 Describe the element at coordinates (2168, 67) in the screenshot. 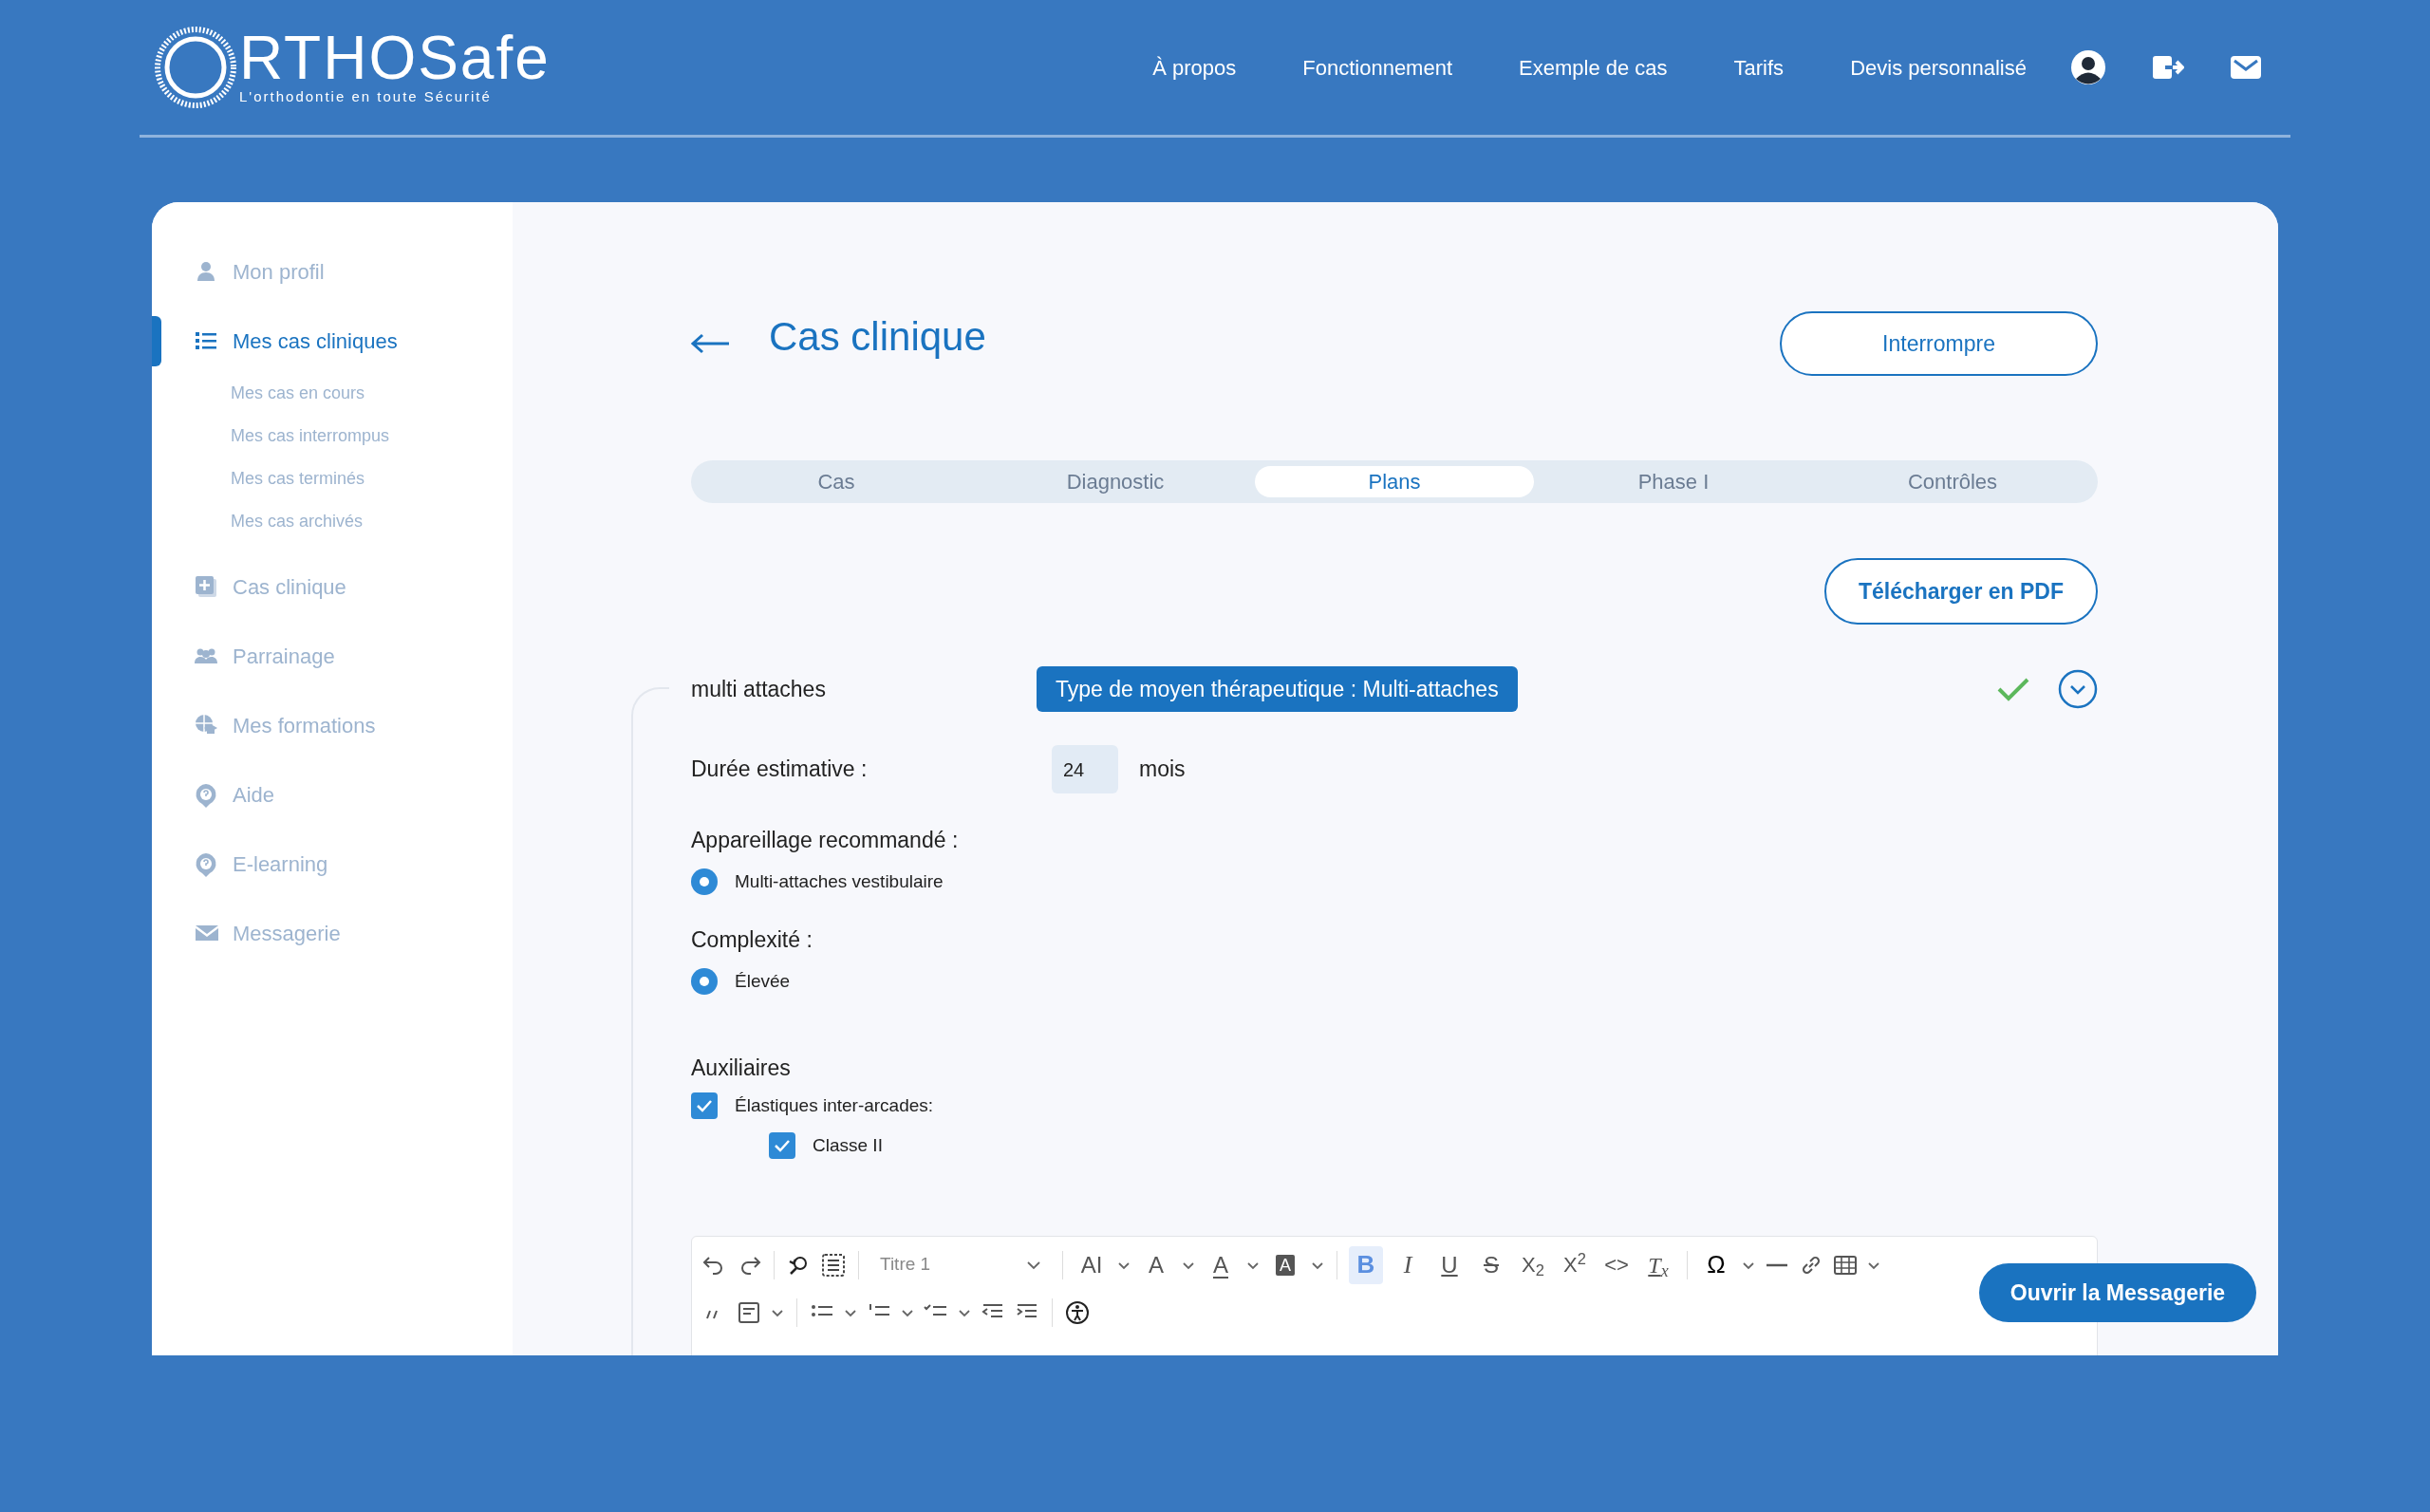

I see `logout-icon` at that location.